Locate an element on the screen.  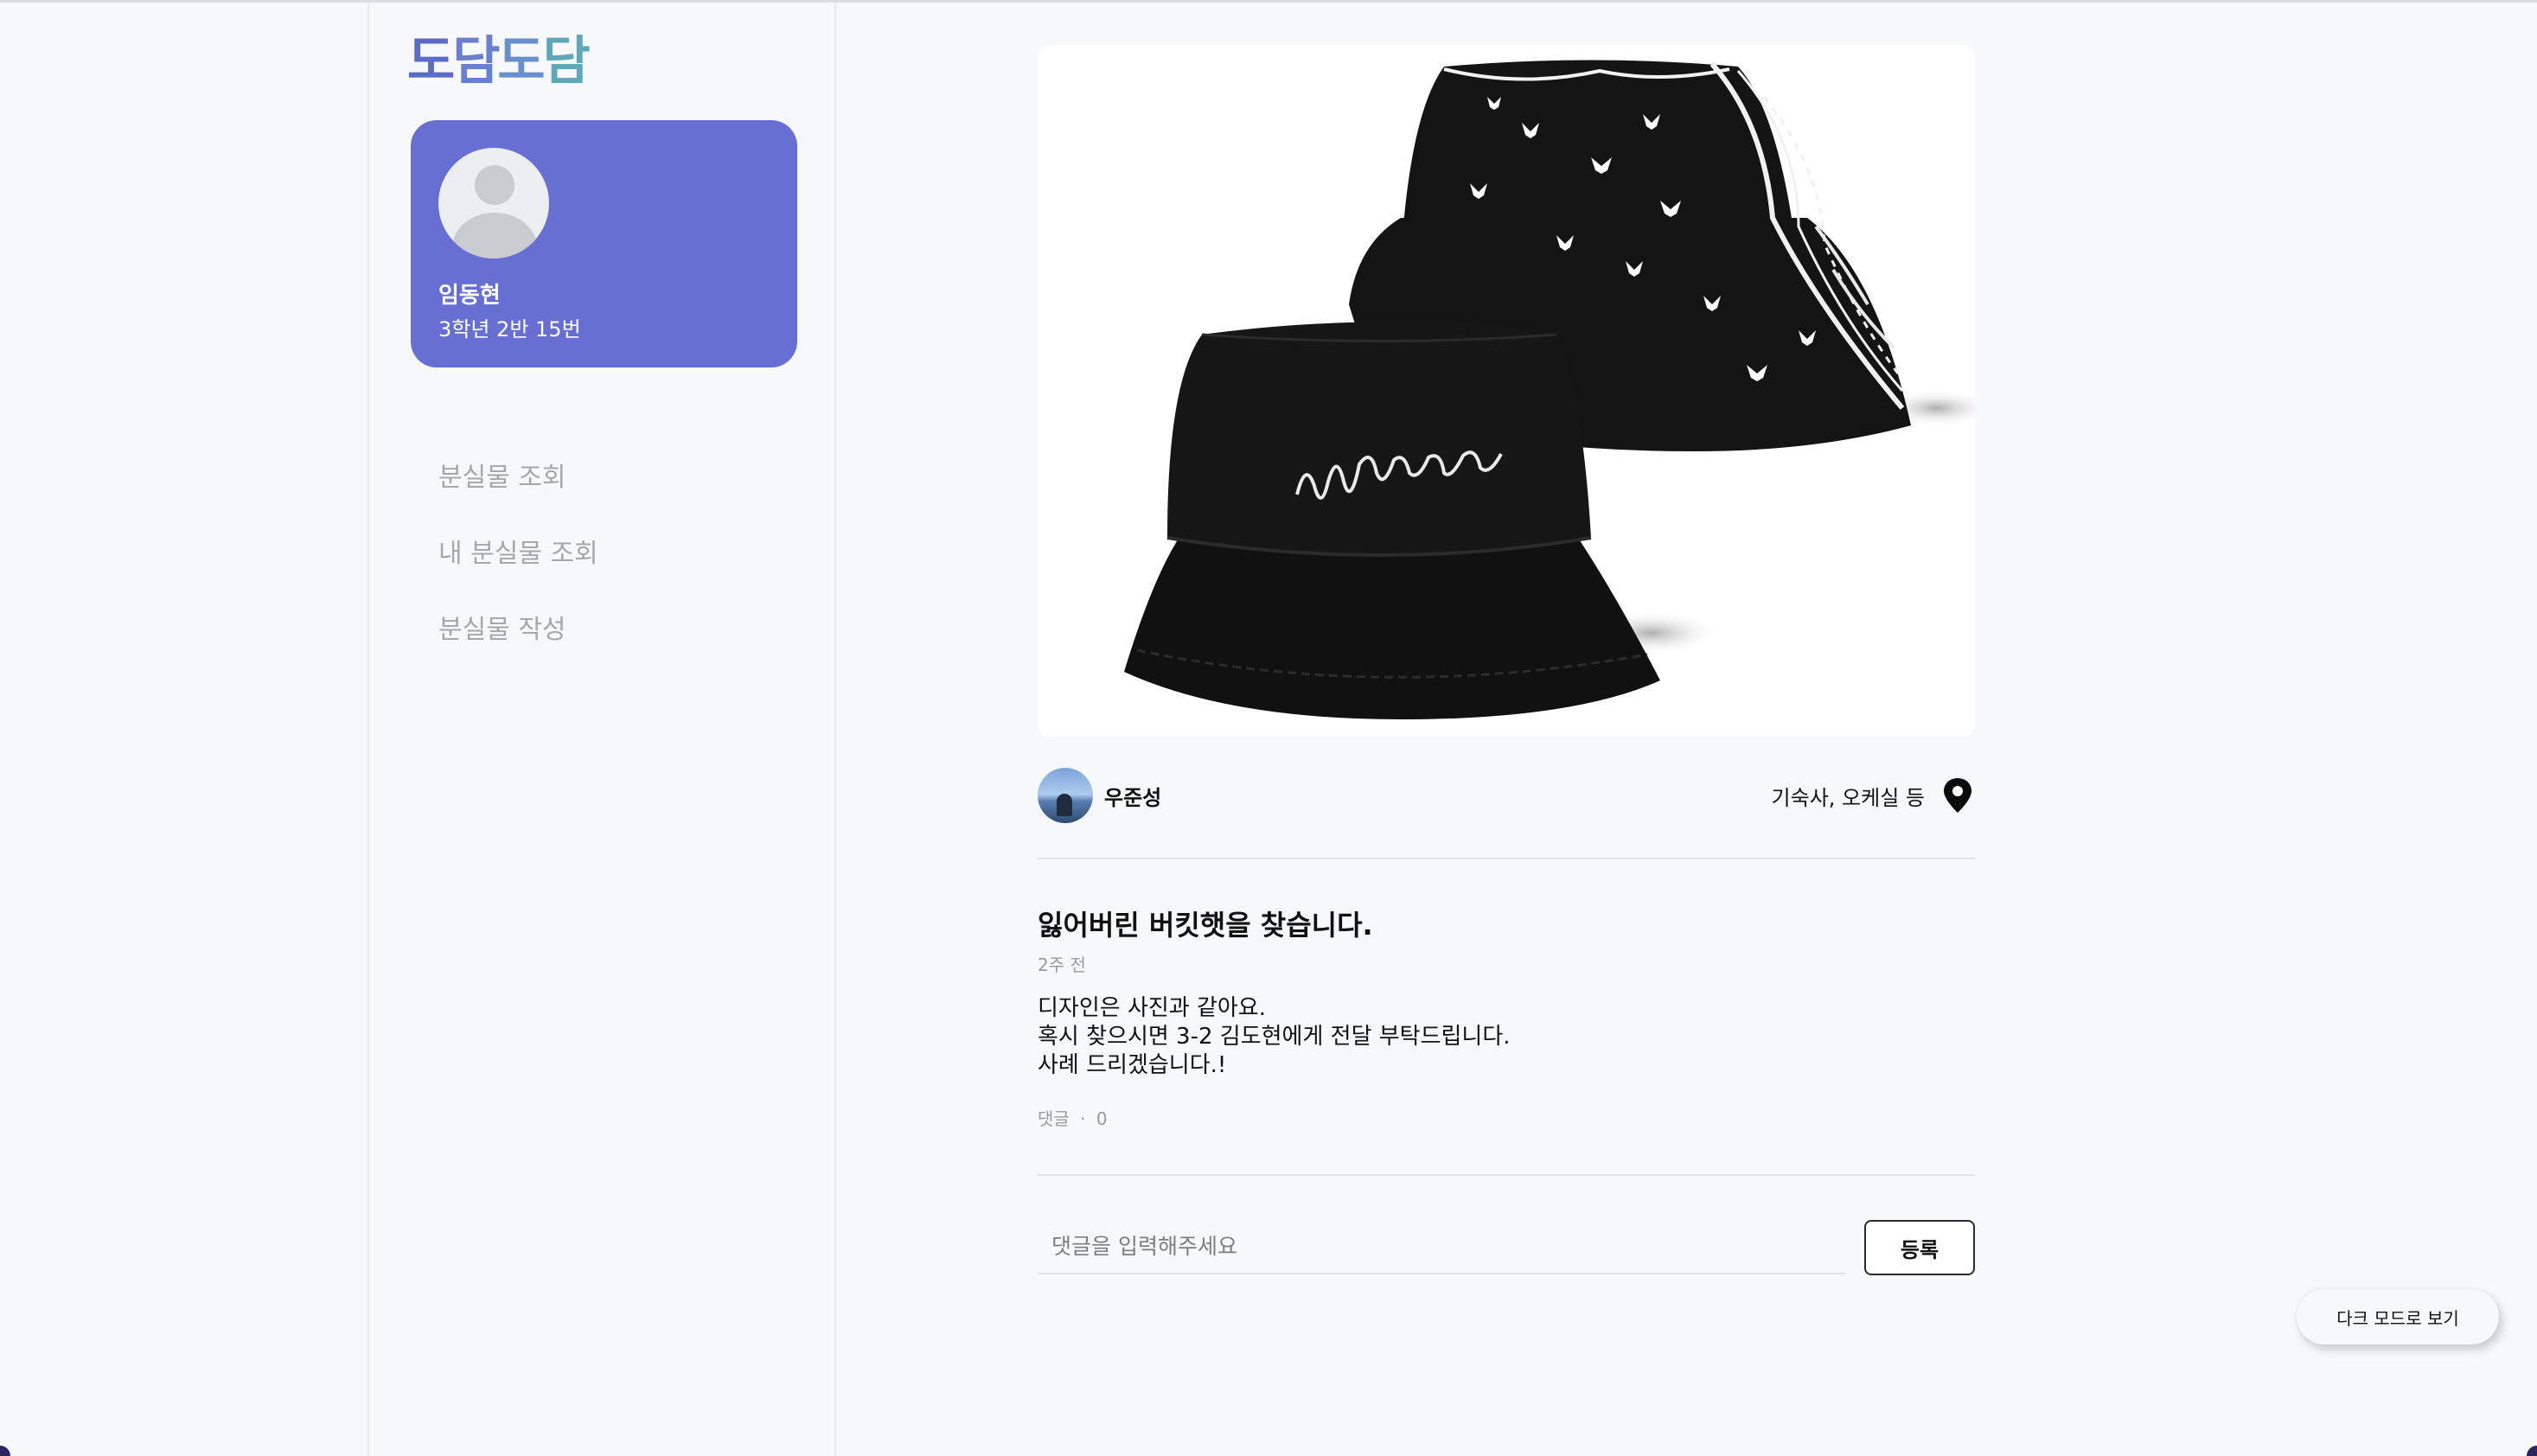
sidebar-item-lost-items: 분실물 조회 is located at coordinates (518, 486).